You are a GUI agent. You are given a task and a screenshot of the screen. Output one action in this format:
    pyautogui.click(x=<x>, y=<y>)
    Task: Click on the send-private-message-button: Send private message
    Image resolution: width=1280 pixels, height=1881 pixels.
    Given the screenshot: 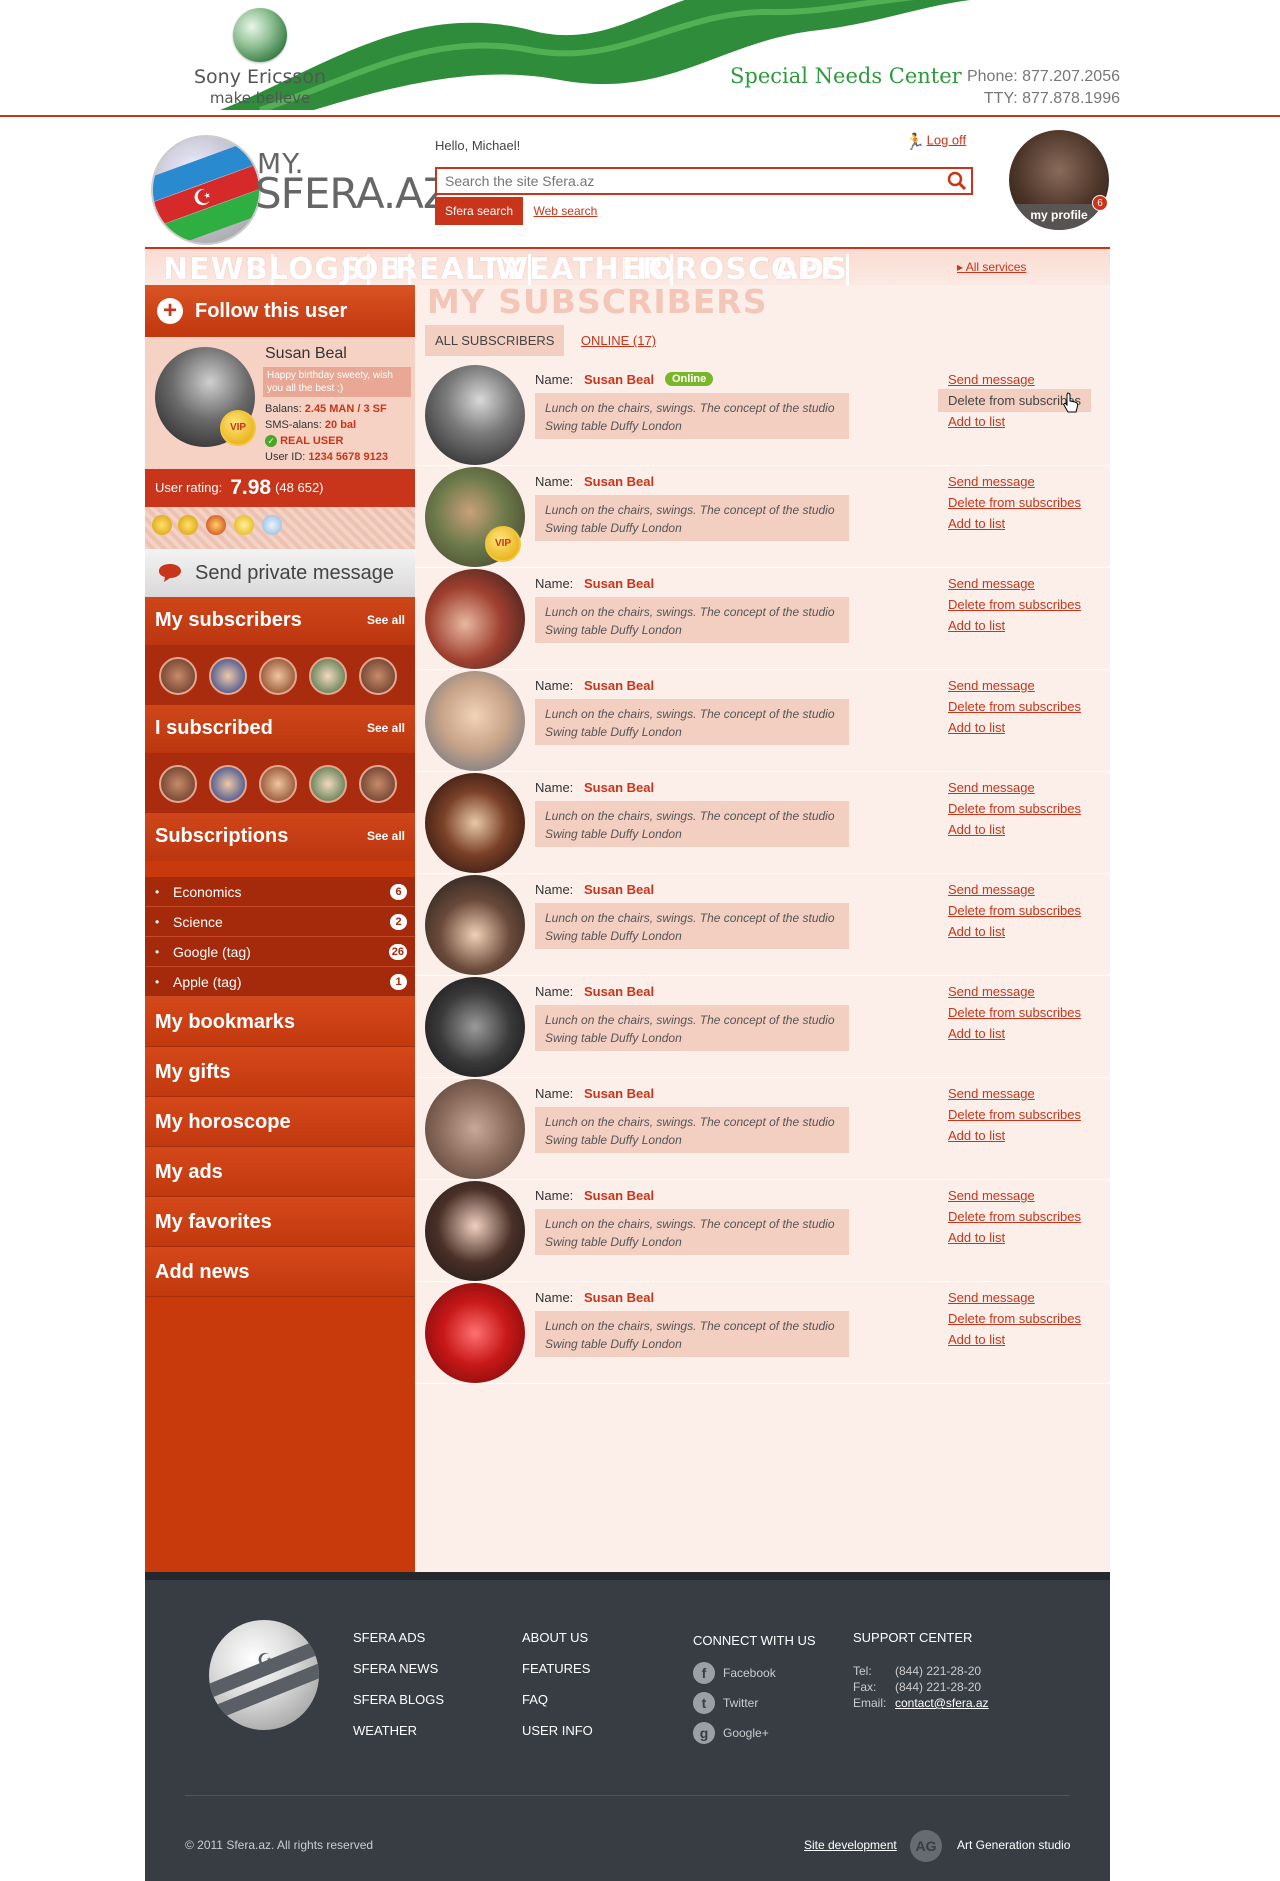 What is the action you would take?
    pyautogui.click(x=280, y=573)
    